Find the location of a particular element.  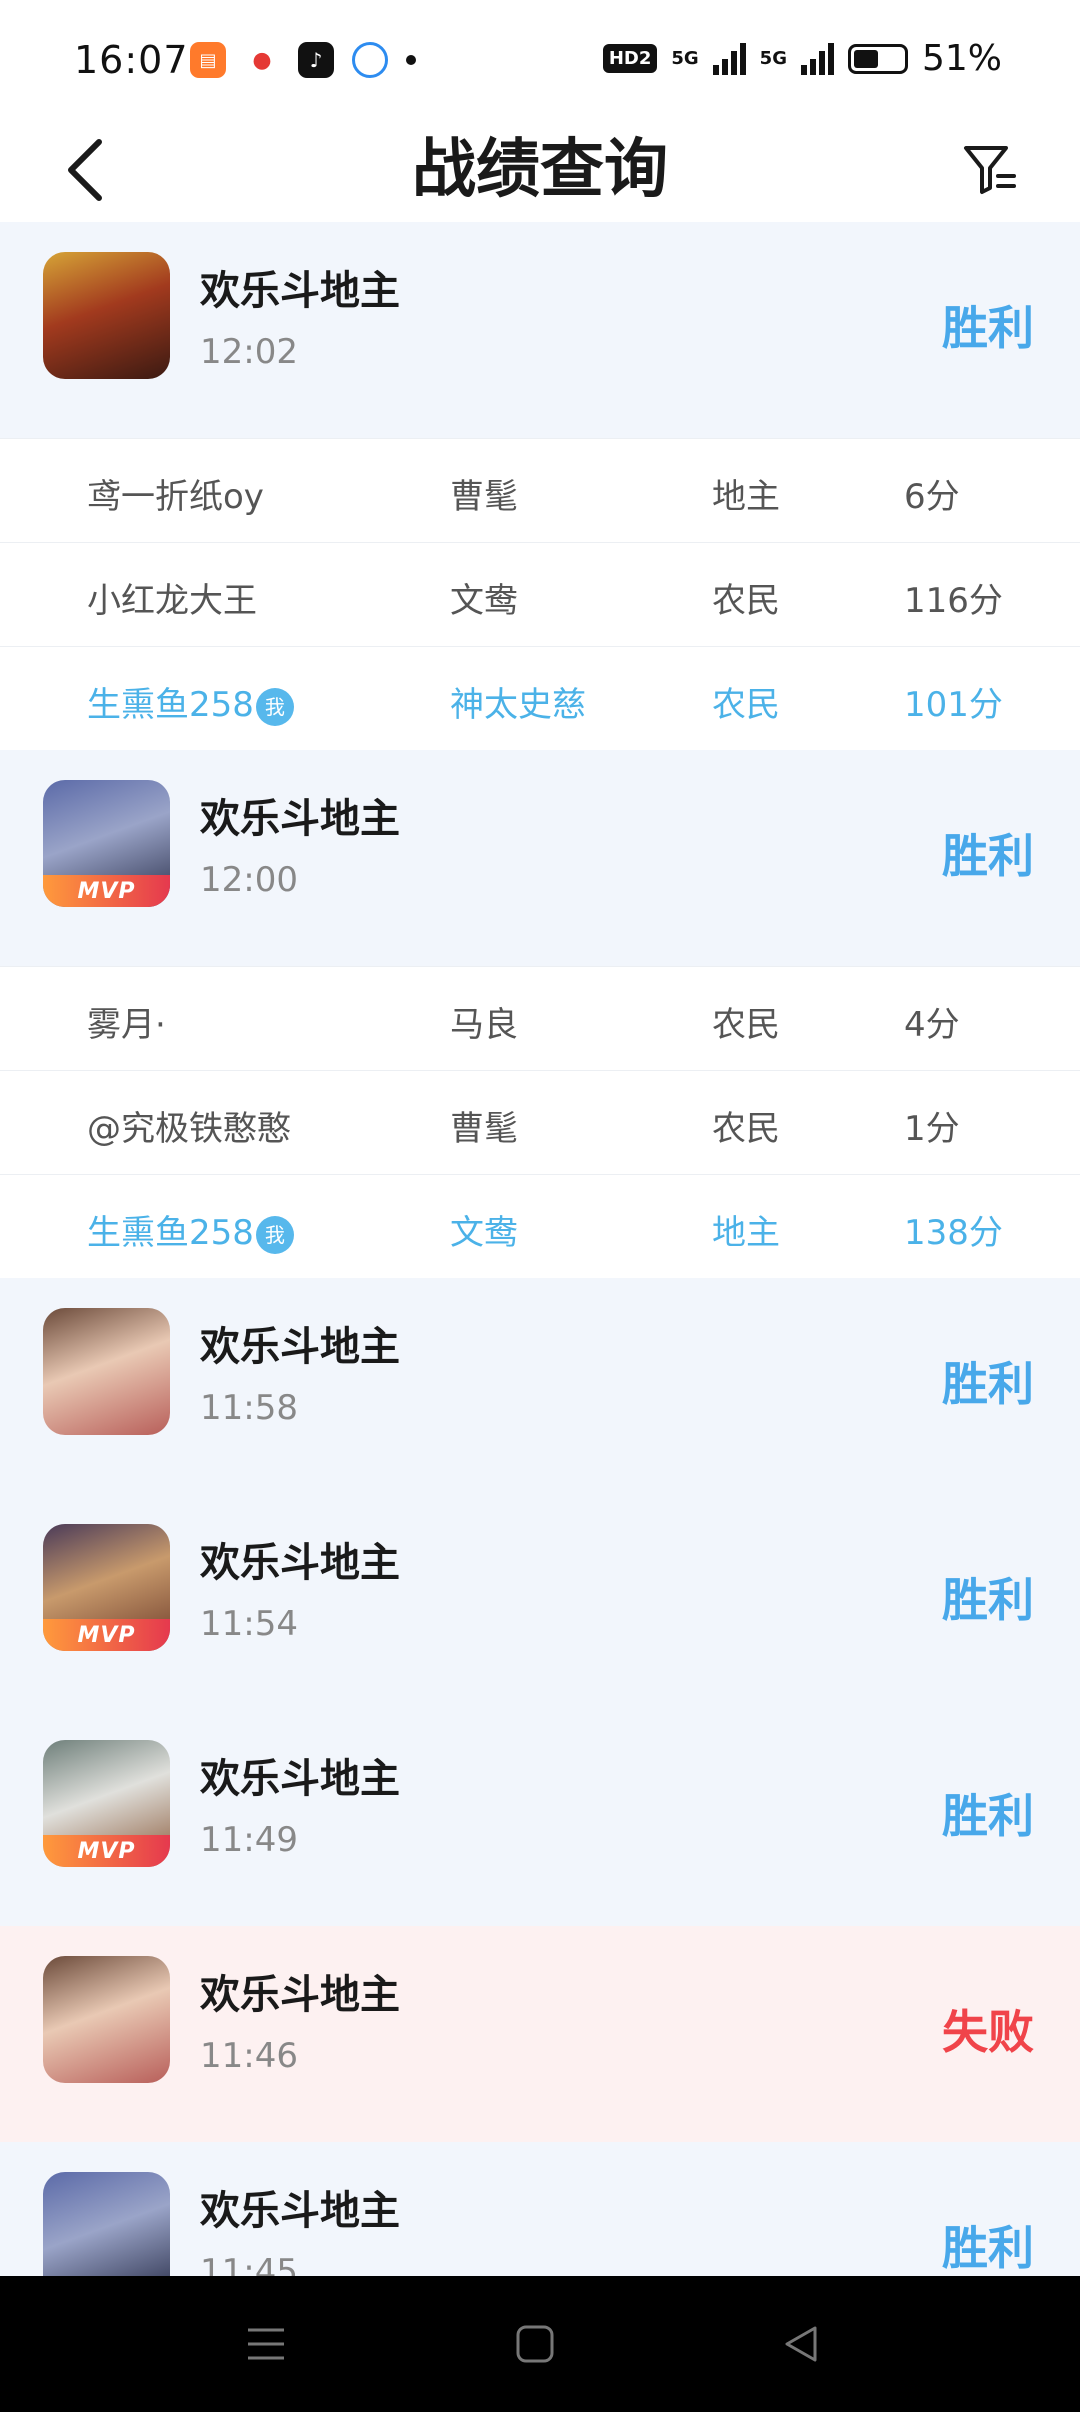

battery-icon is located at coordinates (877, 58).